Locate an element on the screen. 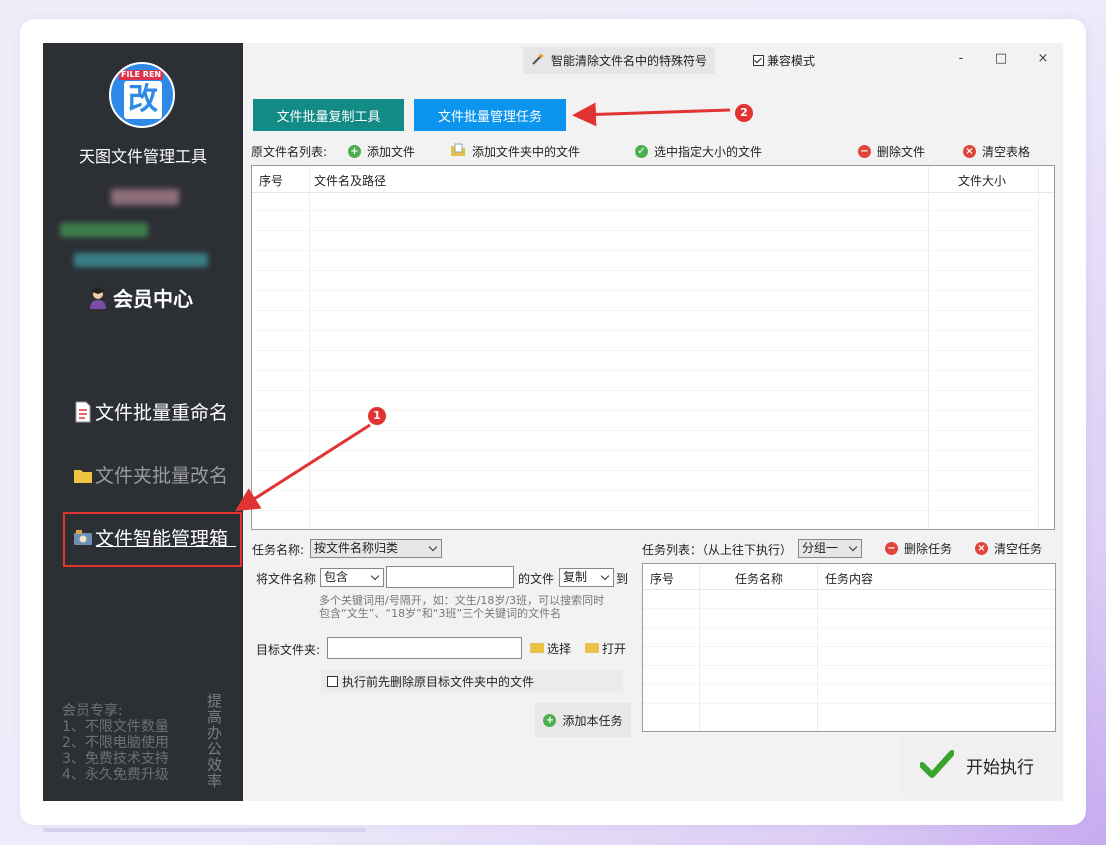  clear-table-button: × 清空表格 is located at coordinates (996, 151).